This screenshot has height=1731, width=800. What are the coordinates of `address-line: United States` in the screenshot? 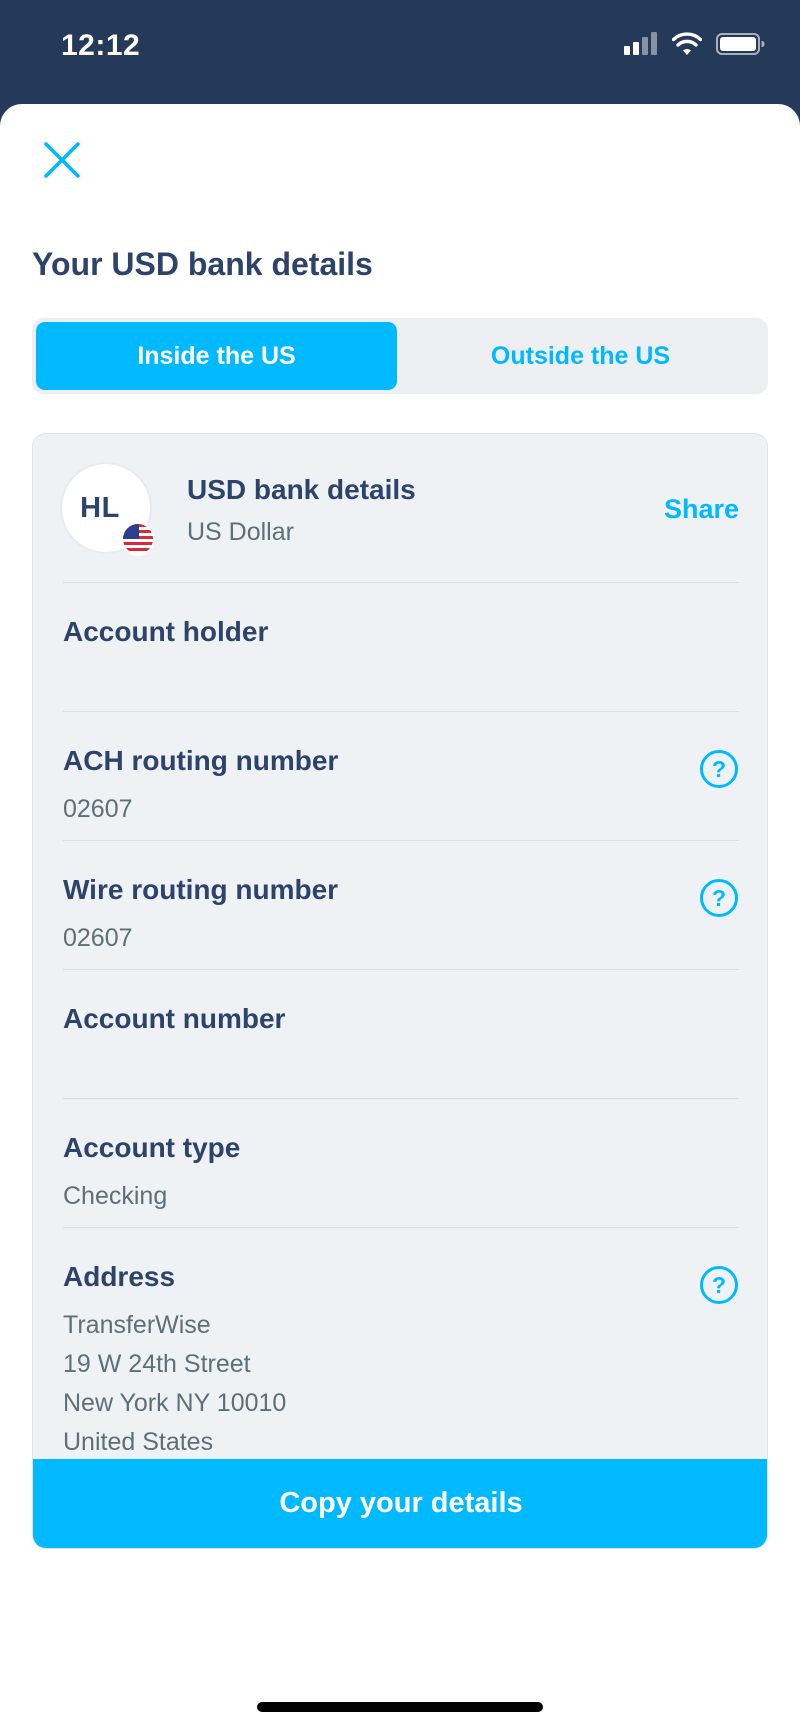 It's located at (138, 1442).